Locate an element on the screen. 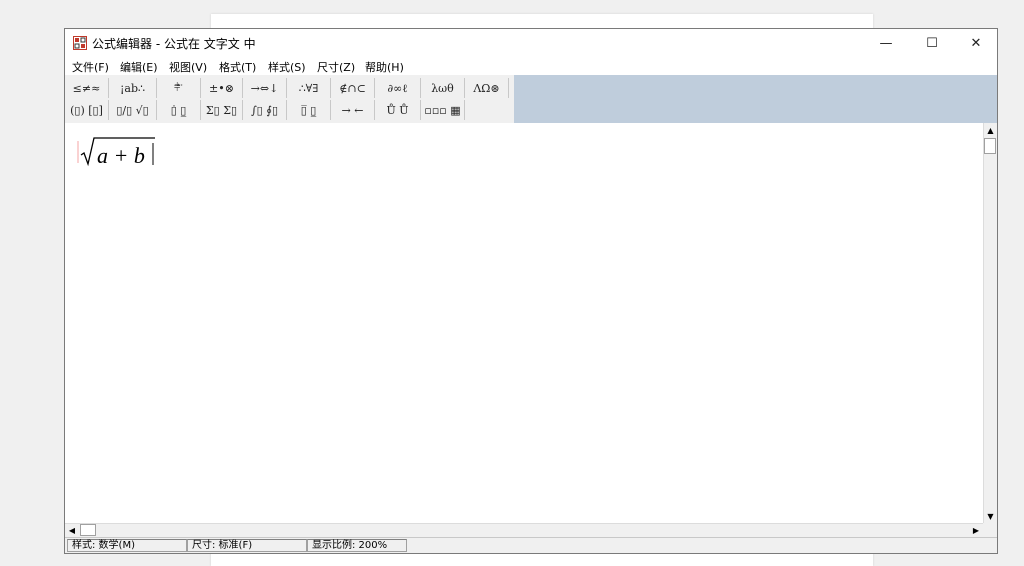 The width and height of the screenshot is (1024, 566). integral-templates-button: ∫▯ ∮▯ is located at coordinates (265, 110).